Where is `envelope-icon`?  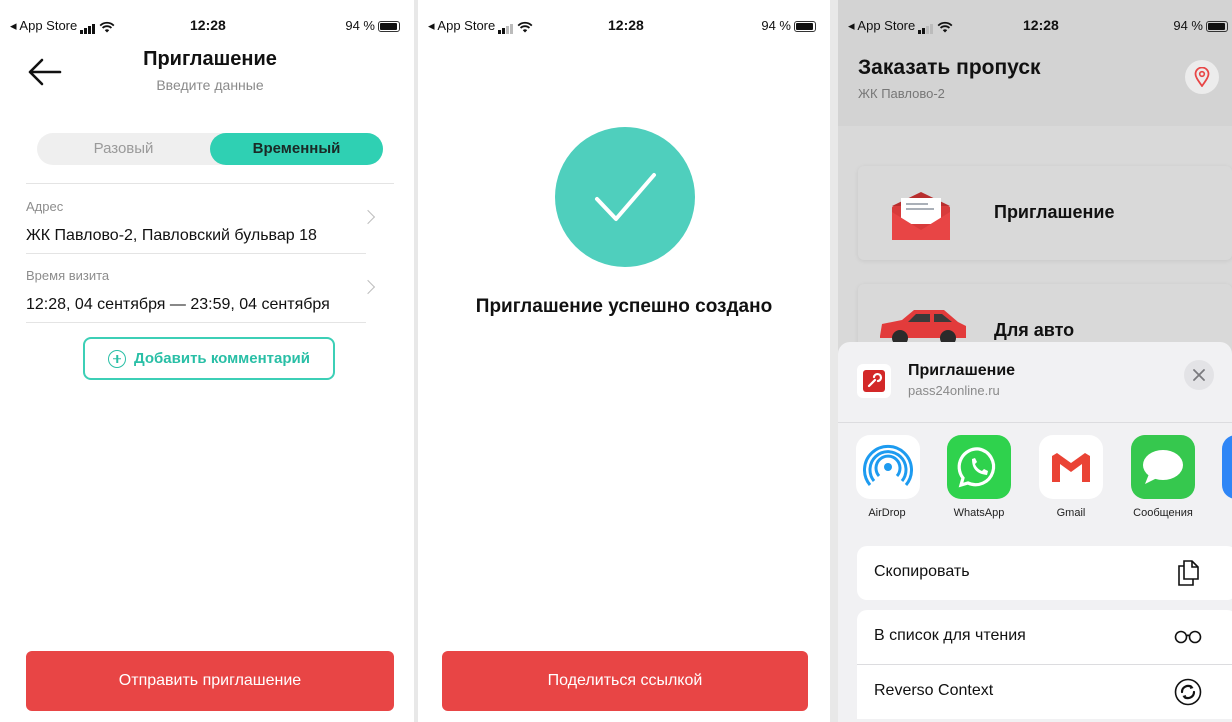
envelope-icon is located at coordinates (921, 216).